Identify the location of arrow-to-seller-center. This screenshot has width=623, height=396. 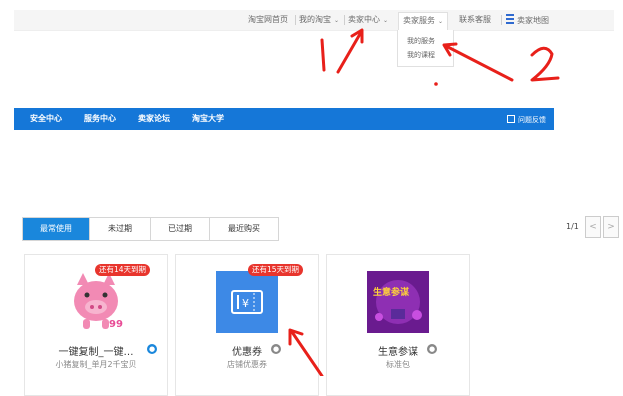
(349, 53).